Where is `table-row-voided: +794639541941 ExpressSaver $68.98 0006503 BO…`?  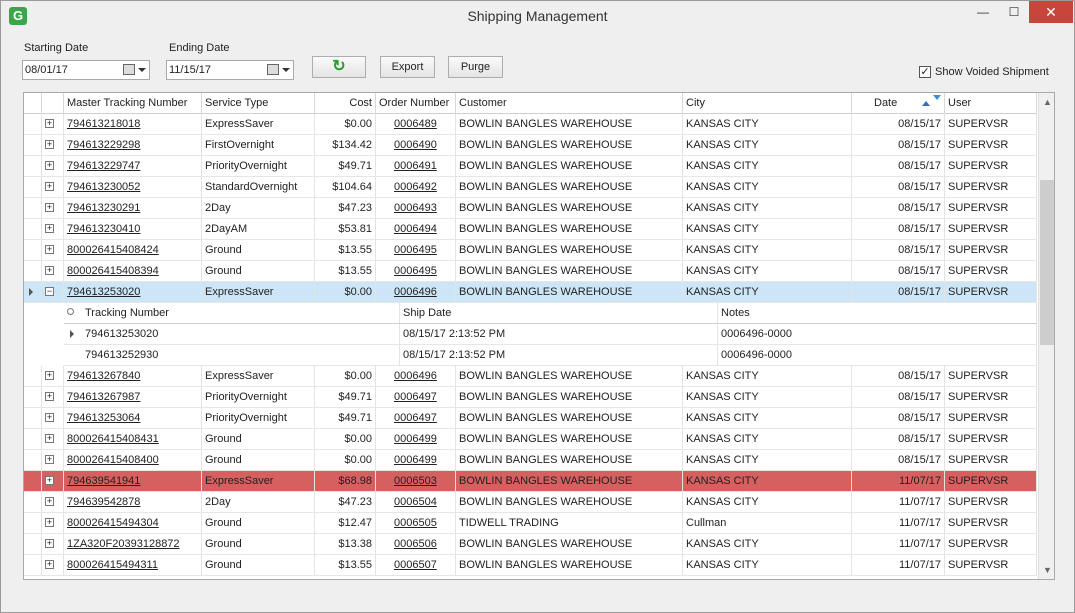
table-row-voided: +794639541941 ExpressSaver $68.98 0006503 BO… is located at coordinates (530, 481).